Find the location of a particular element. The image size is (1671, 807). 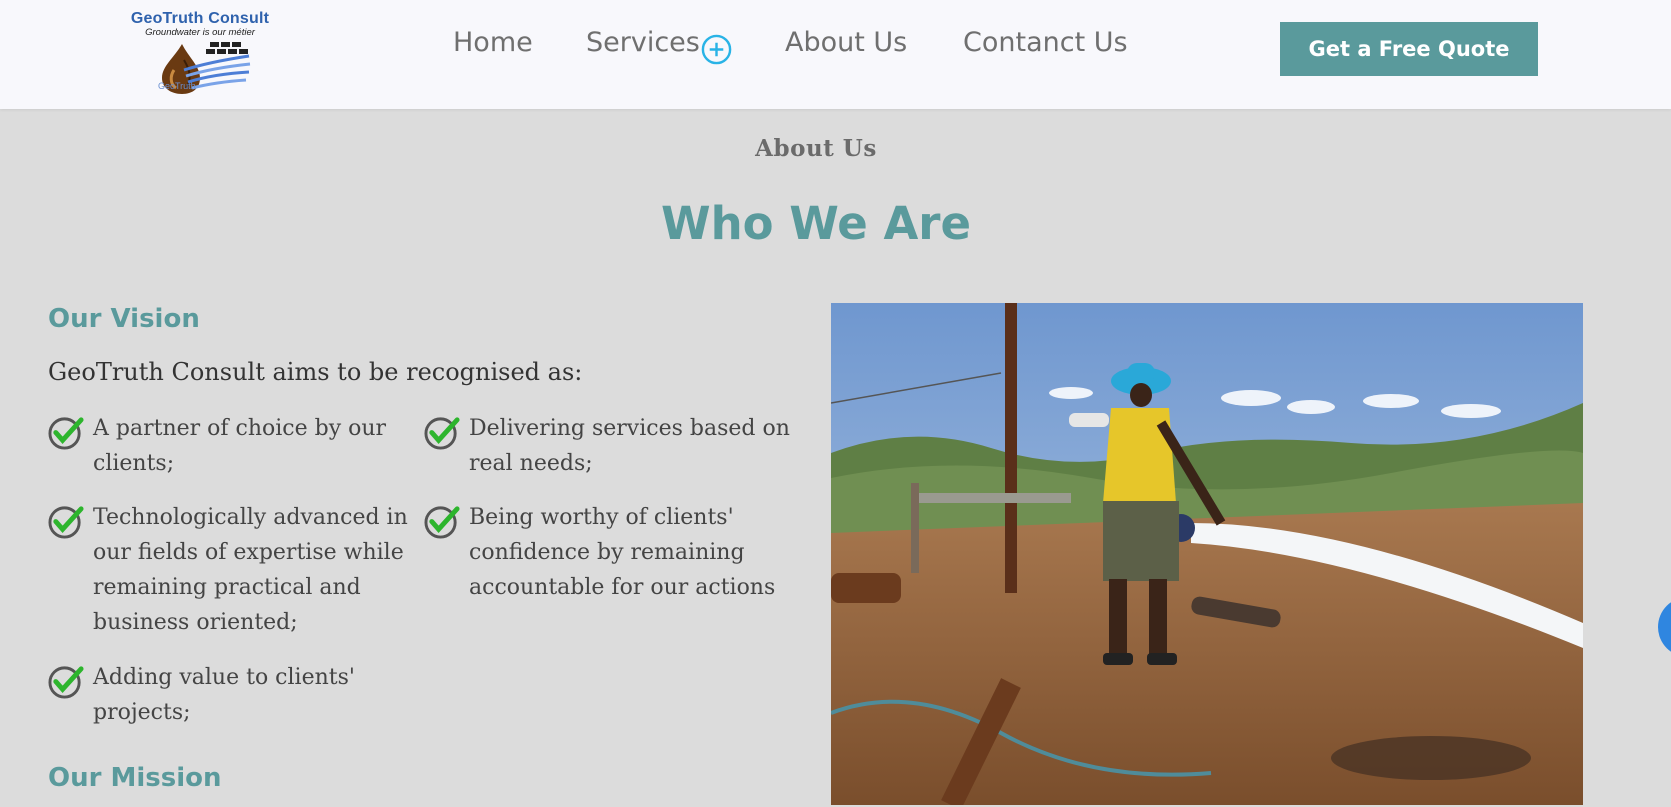

get-quote-button: Get a Free Quote is located at coordinates (1409, 49).